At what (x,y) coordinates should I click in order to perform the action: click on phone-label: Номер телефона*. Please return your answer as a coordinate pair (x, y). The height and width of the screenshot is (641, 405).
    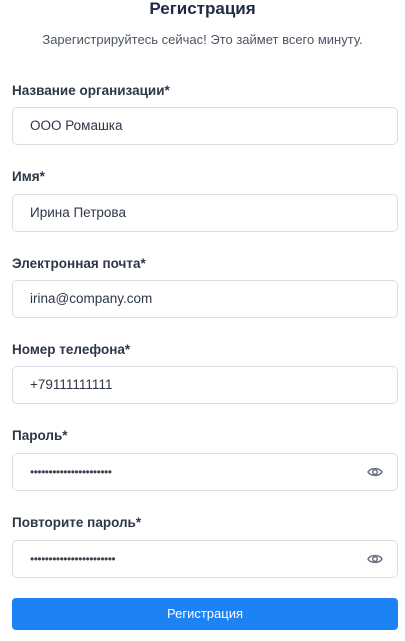
    Looking at the image, I should click on (71, 349).